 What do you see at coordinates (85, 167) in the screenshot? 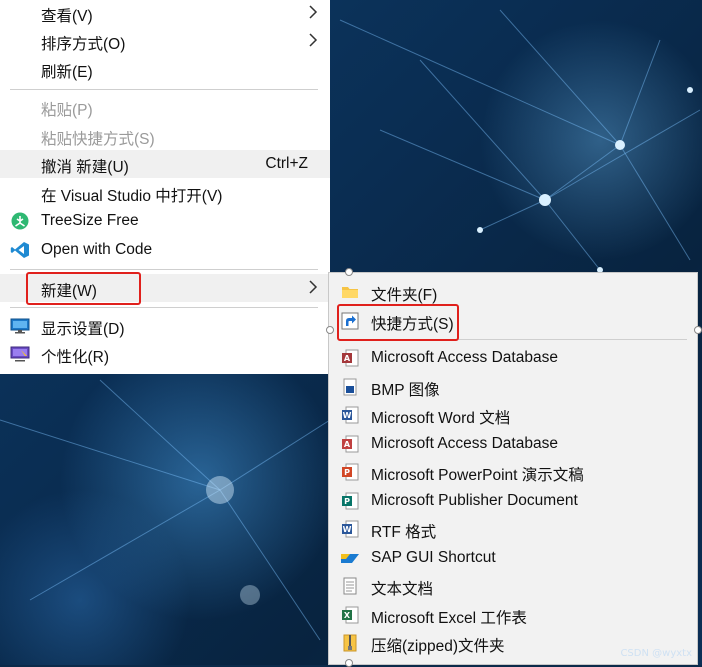
I see `menu-item-label: 撤消 新建(U)` at bounding box center [85, 167].